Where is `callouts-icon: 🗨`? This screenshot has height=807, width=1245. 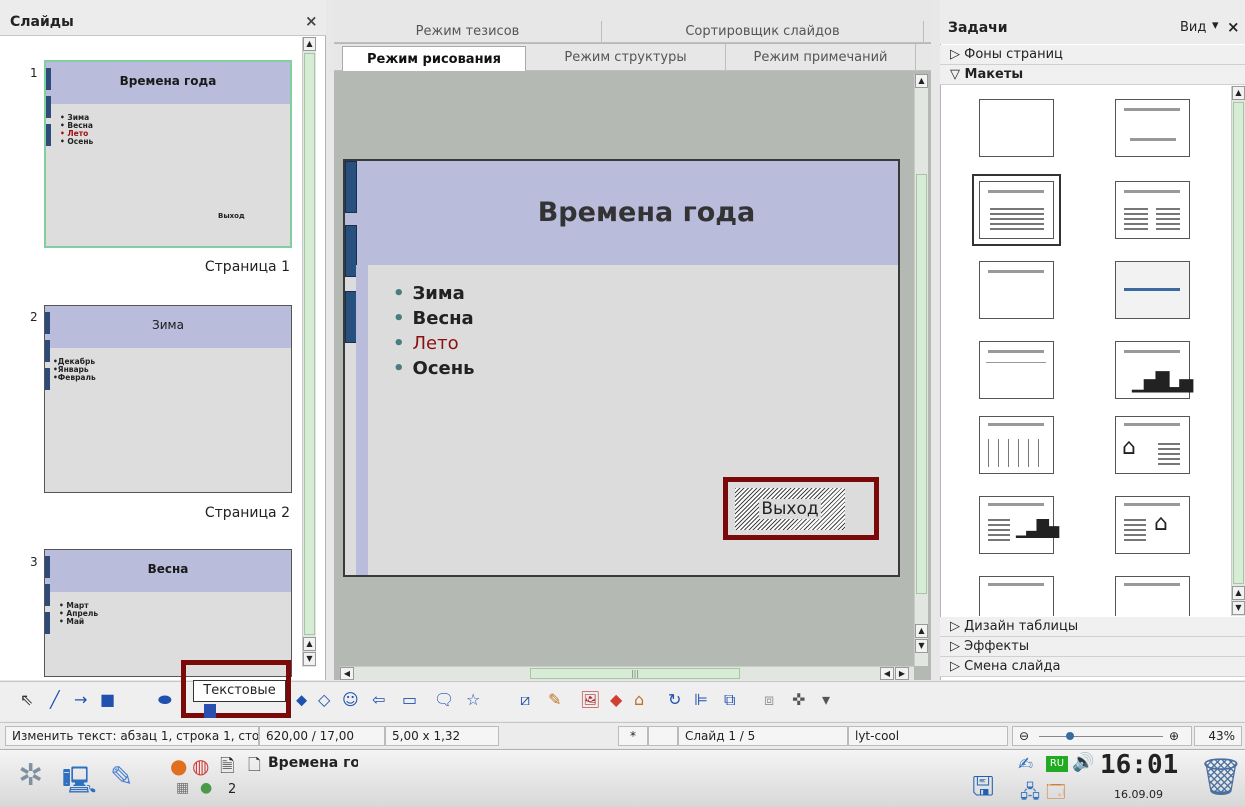 callouts-icon: 🗨 is located at coordinates (444, 700).